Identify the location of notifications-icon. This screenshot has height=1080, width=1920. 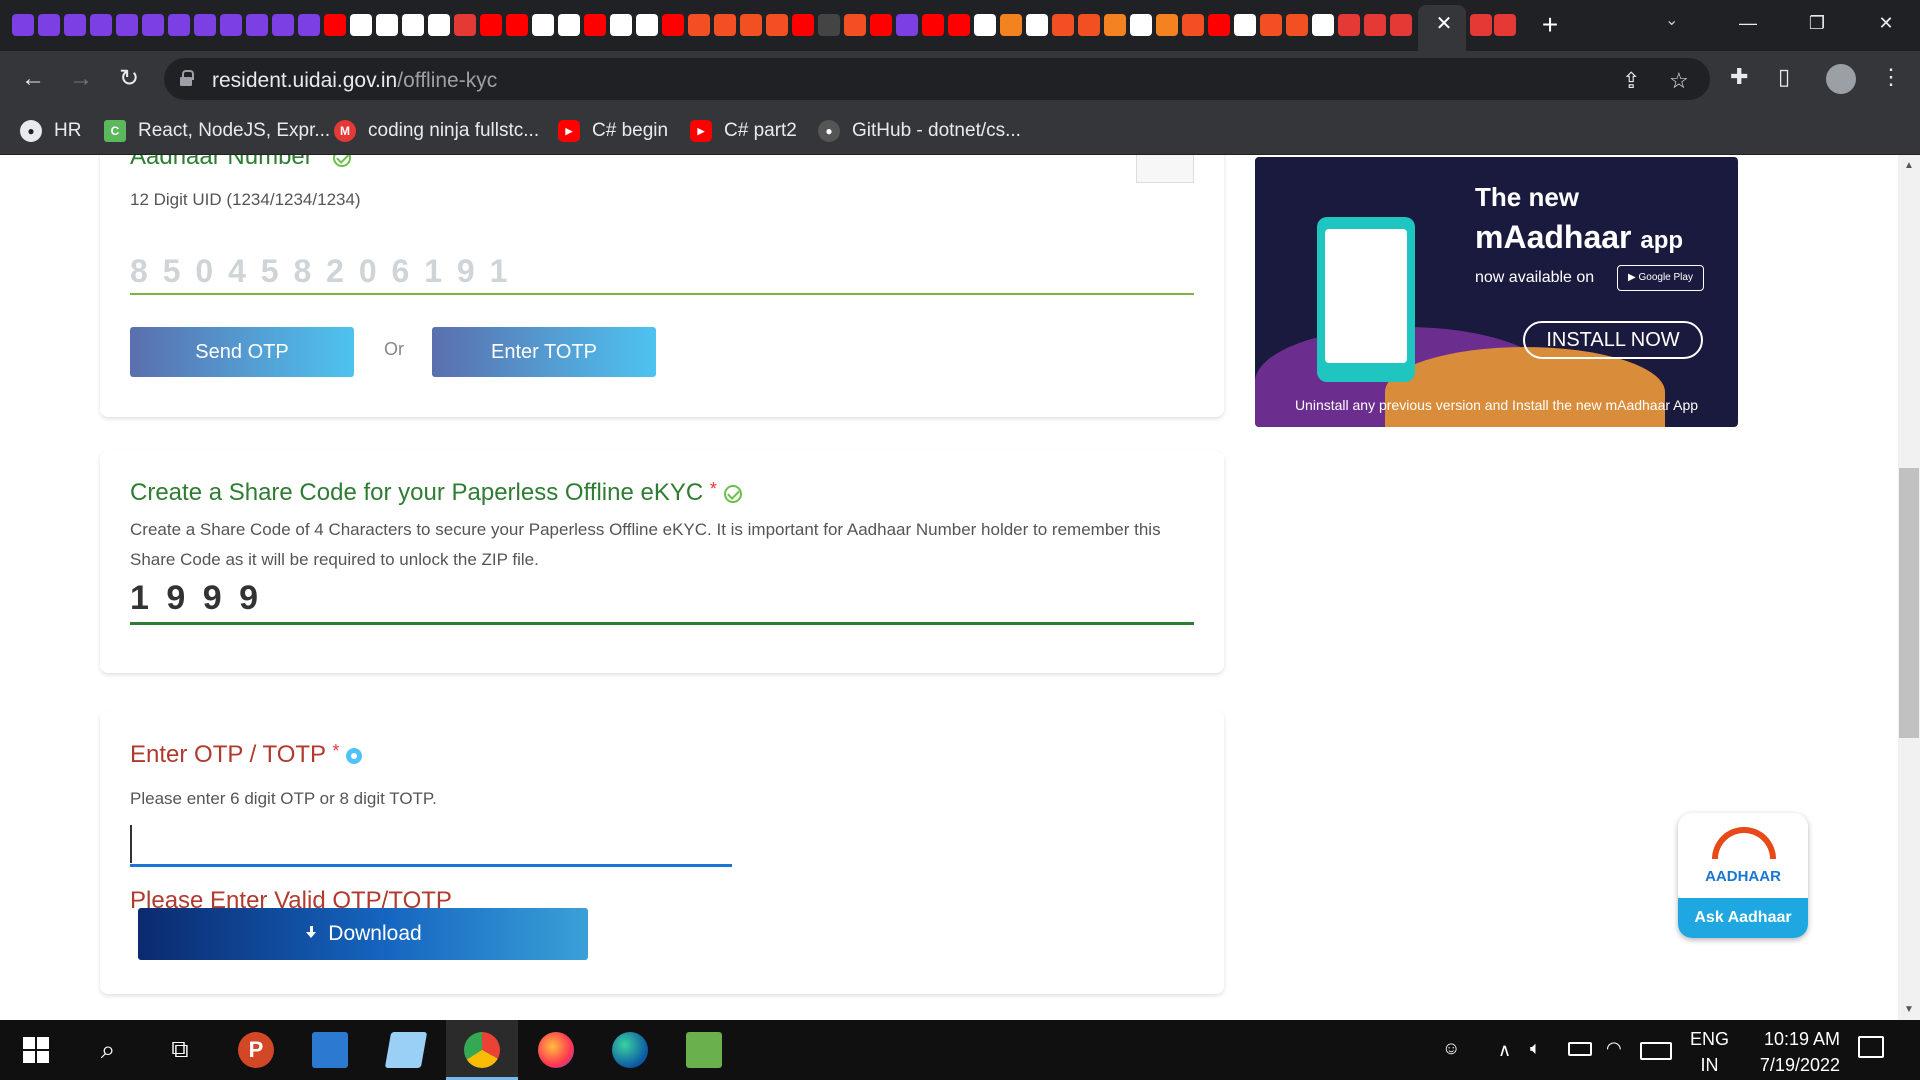
(1871, 1047).